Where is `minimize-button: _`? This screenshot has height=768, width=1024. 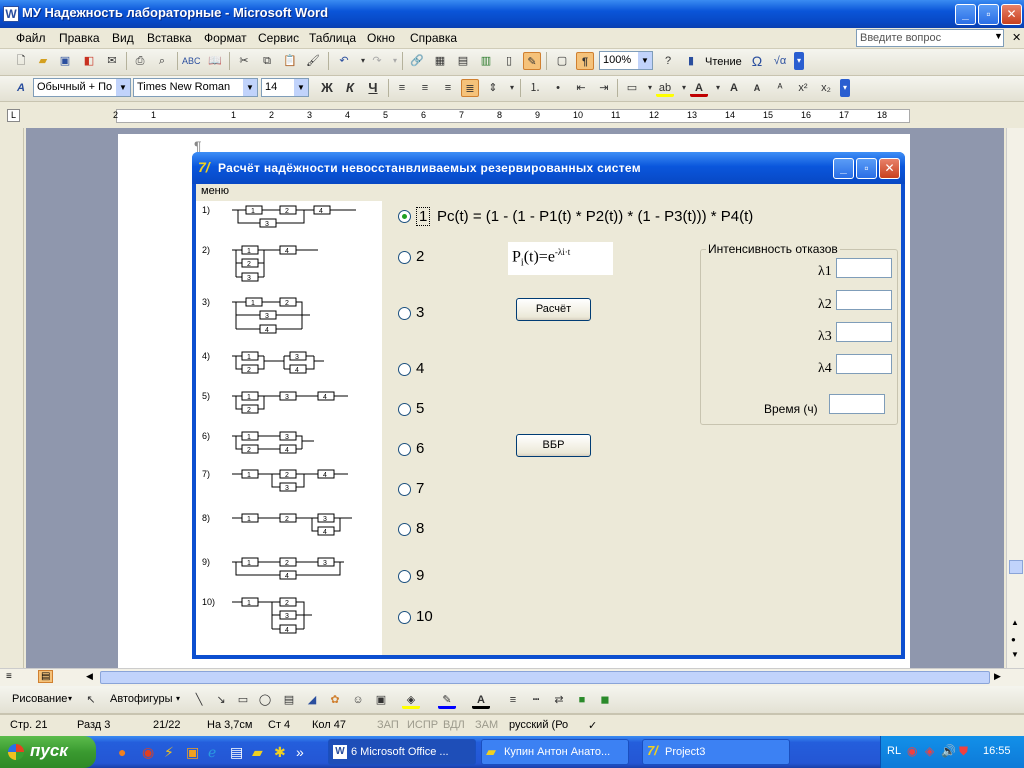
minimize-button: _ is located at coordinates (965, 14).